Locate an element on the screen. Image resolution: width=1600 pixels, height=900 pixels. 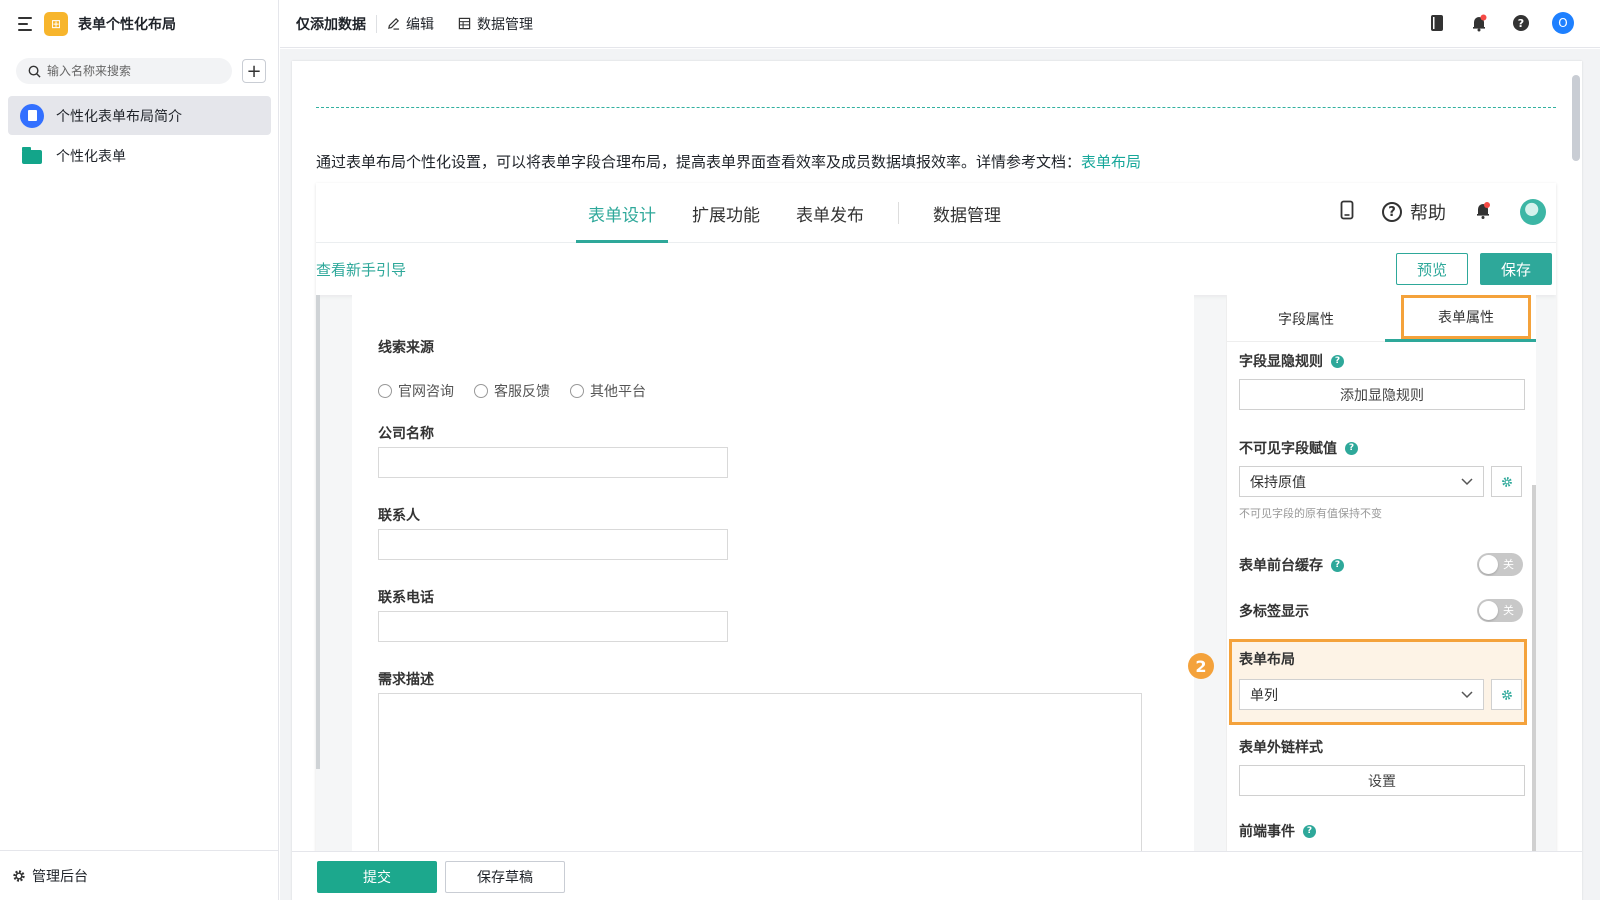
table-icon is located at coordinates (464, 23).